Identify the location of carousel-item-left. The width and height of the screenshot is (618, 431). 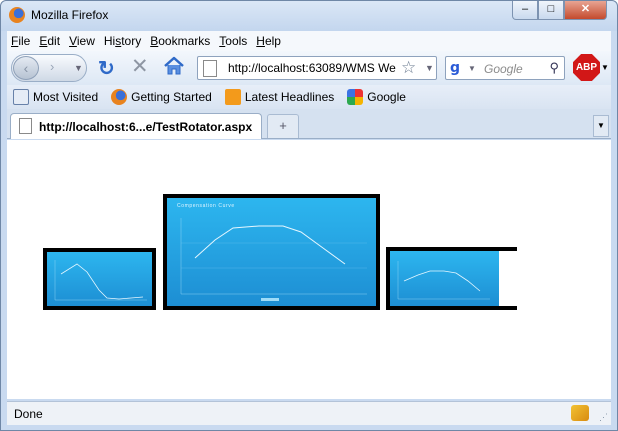
(99, 279).